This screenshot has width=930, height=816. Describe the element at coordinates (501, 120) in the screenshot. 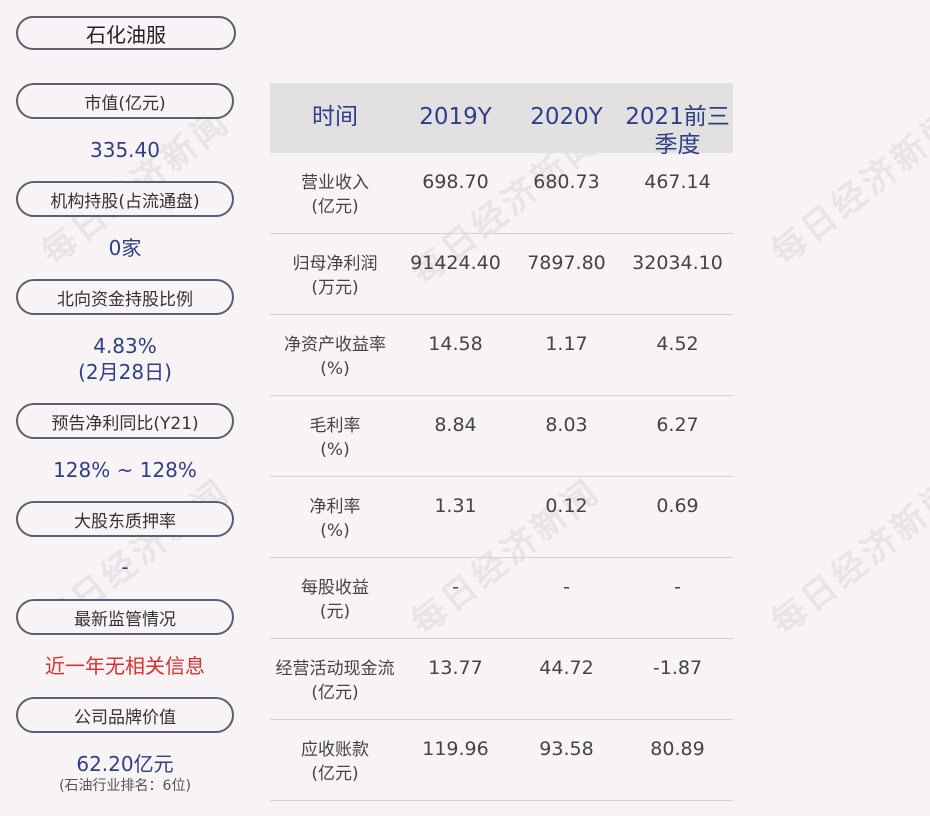

I see `table-header: 时间 2019Y 2020Y 2021前三季度` at that location.